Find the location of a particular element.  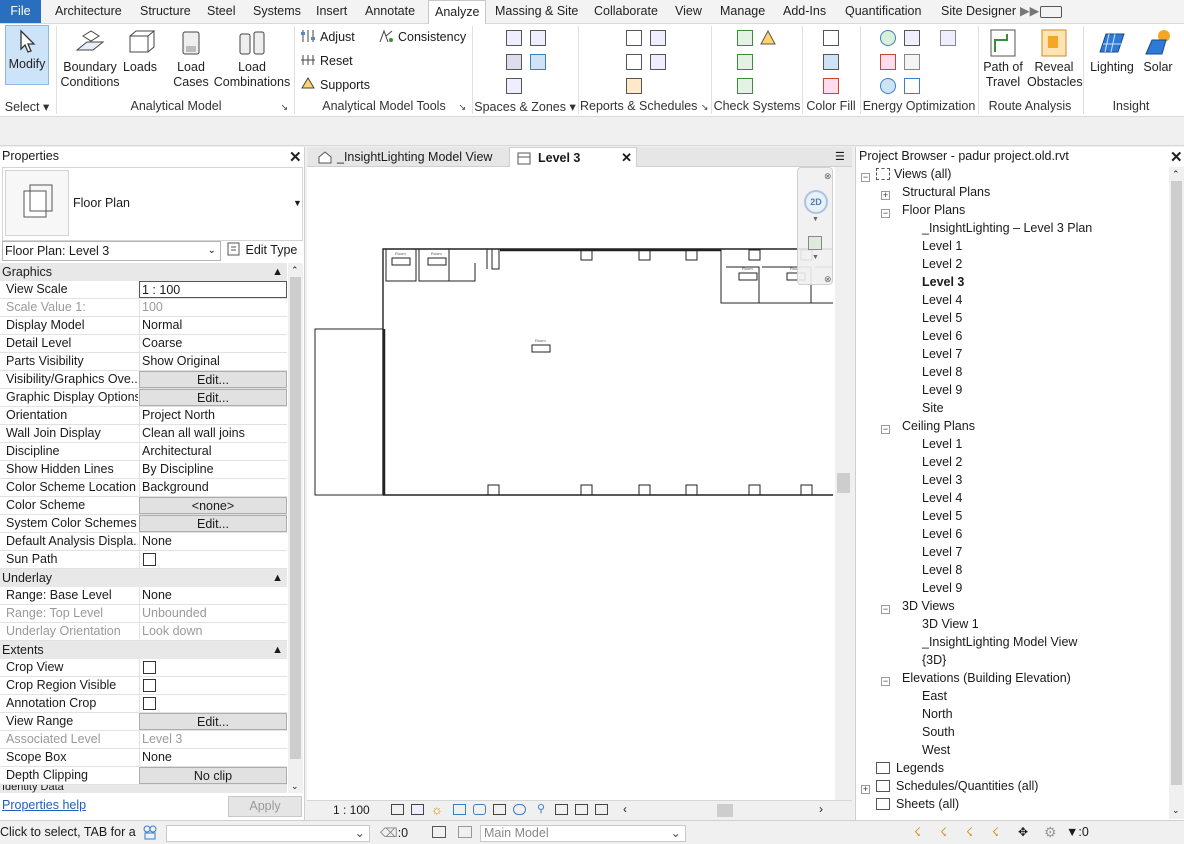

select-underlay-icon: ☇ is located at coordinates (943, 832).